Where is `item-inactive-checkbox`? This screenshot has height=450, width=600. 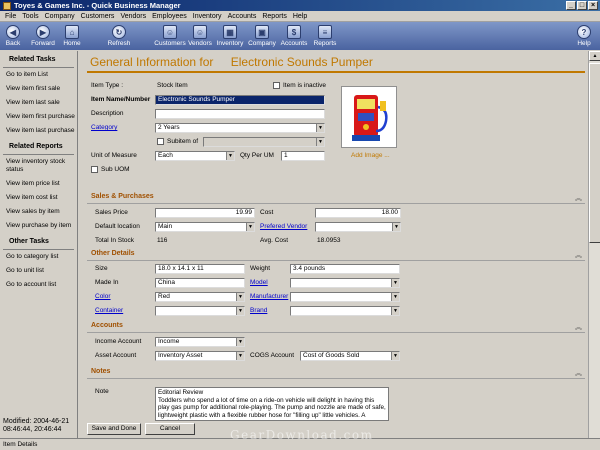
item-inactive-checkbox is located at coordinates (276, 85).